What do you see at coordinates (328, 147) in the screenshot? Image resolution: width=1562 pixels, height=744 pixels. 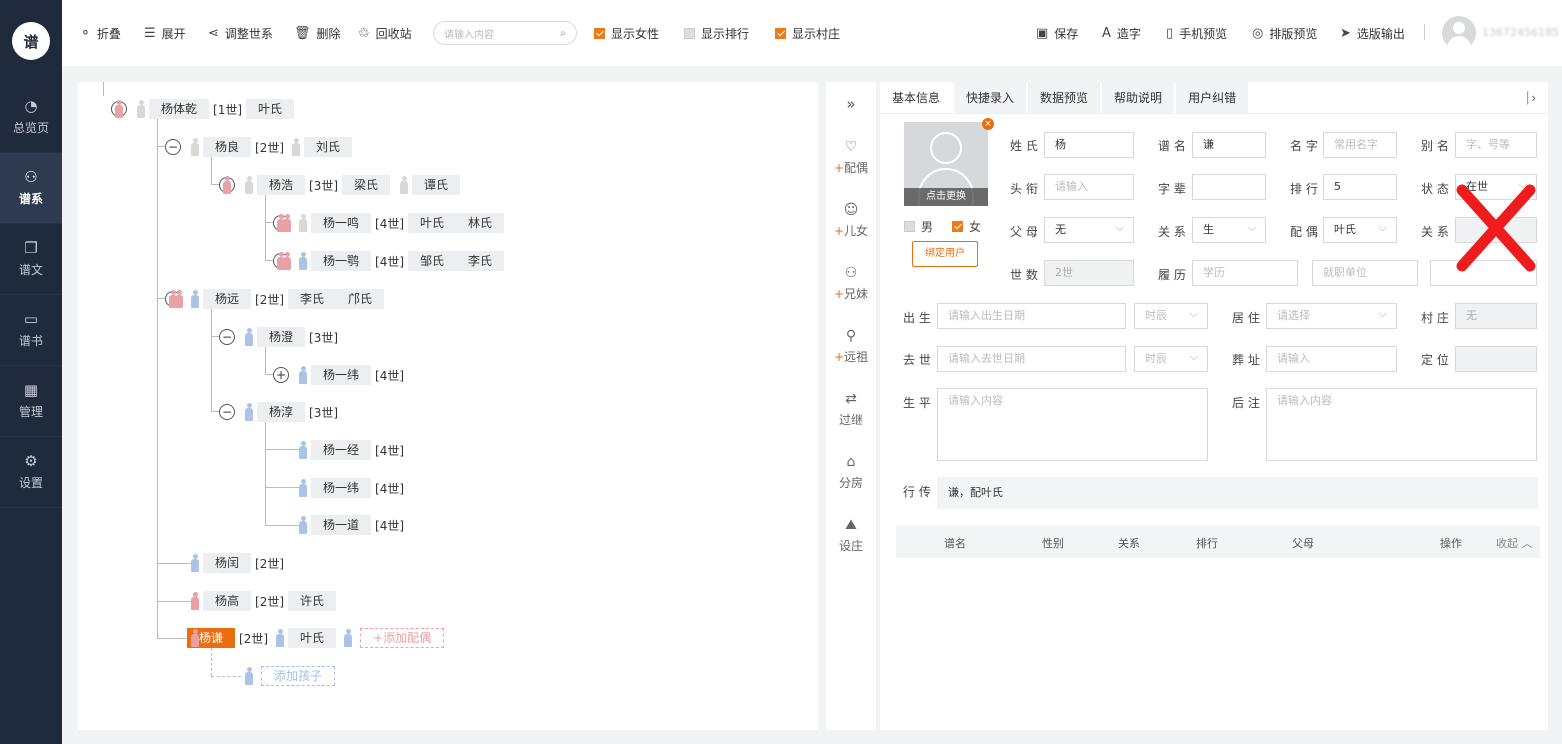 I see `spouse-name: 刘氏` at bounding box center [328, 147].